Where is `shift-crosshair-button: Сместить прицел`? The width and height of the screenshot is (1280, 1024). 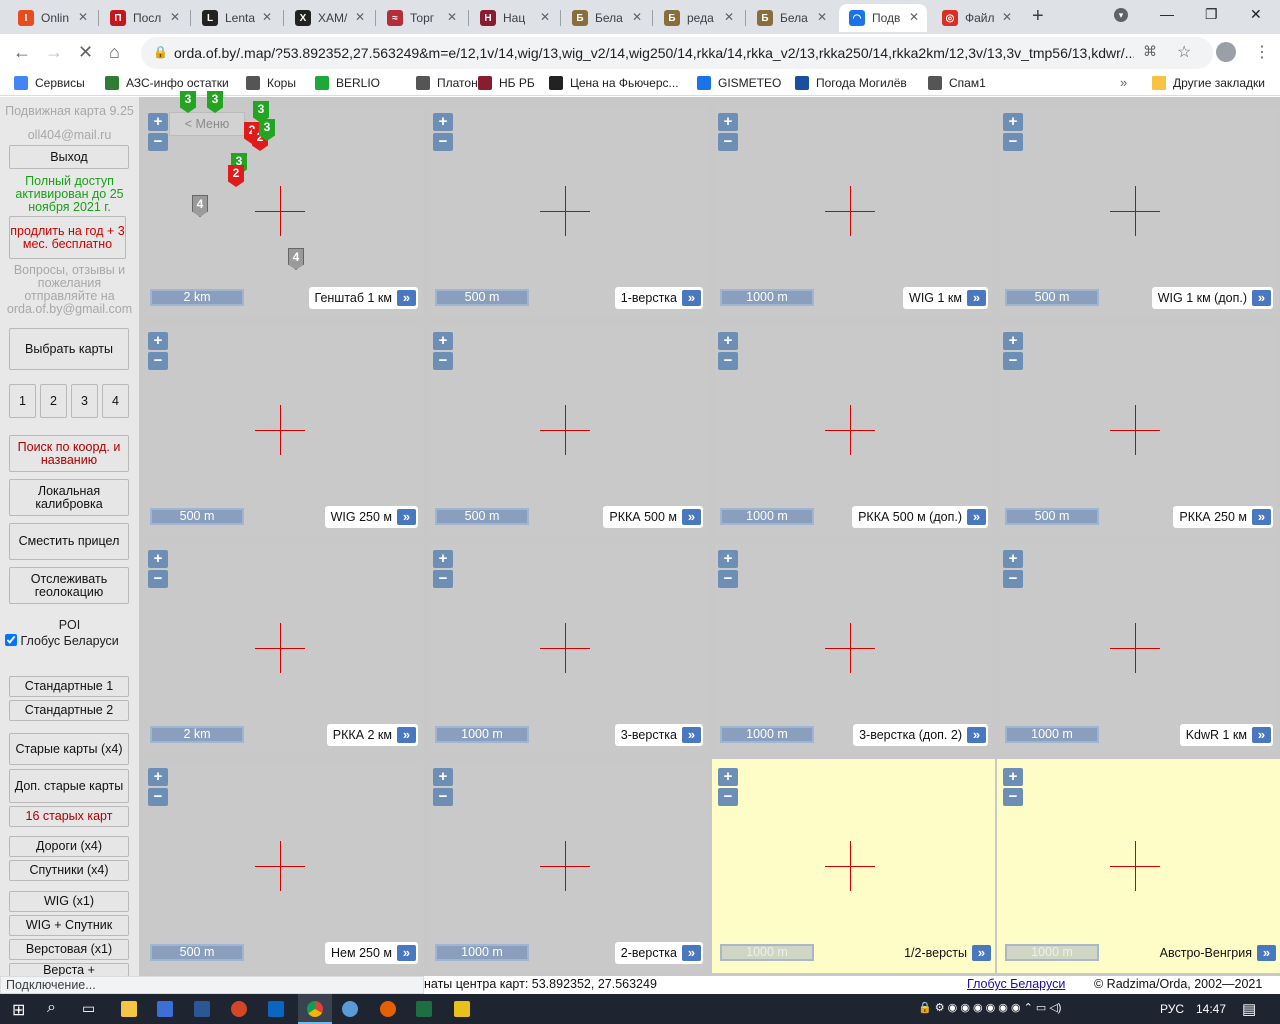 shift-crosshair-button: Сместить прицел is located at coordinates (69, 541).